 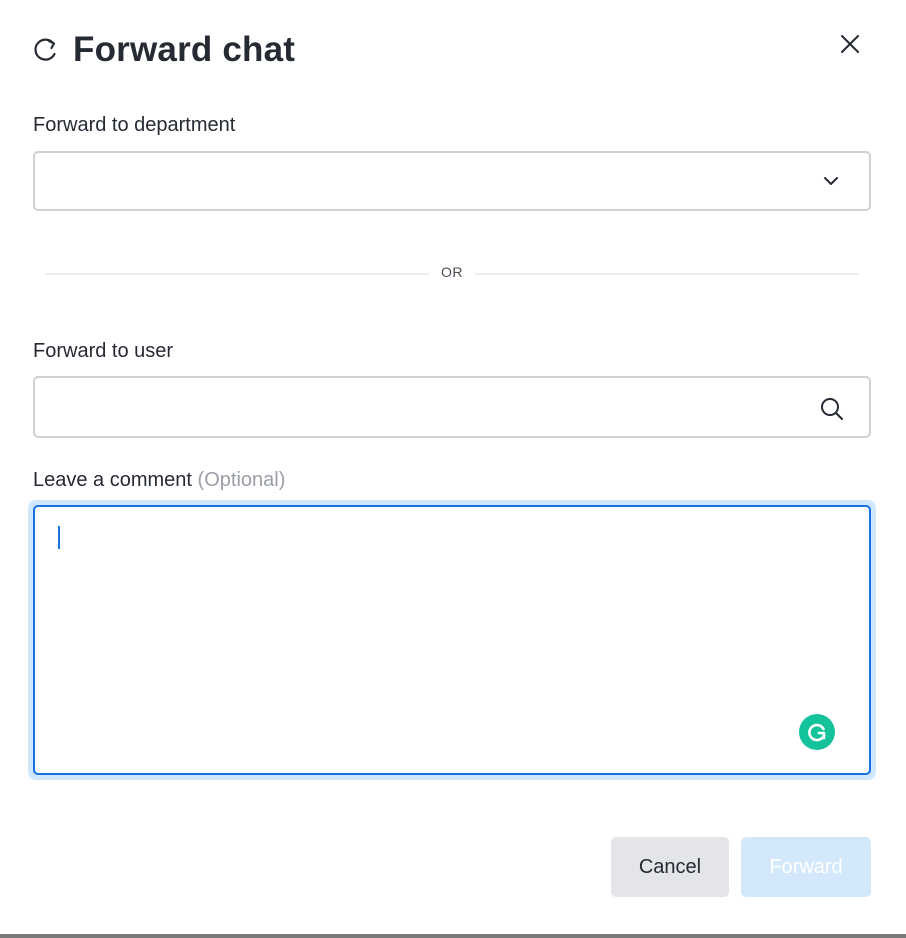 I want to click on forward-chat-icon, so click(x=48, y=50).